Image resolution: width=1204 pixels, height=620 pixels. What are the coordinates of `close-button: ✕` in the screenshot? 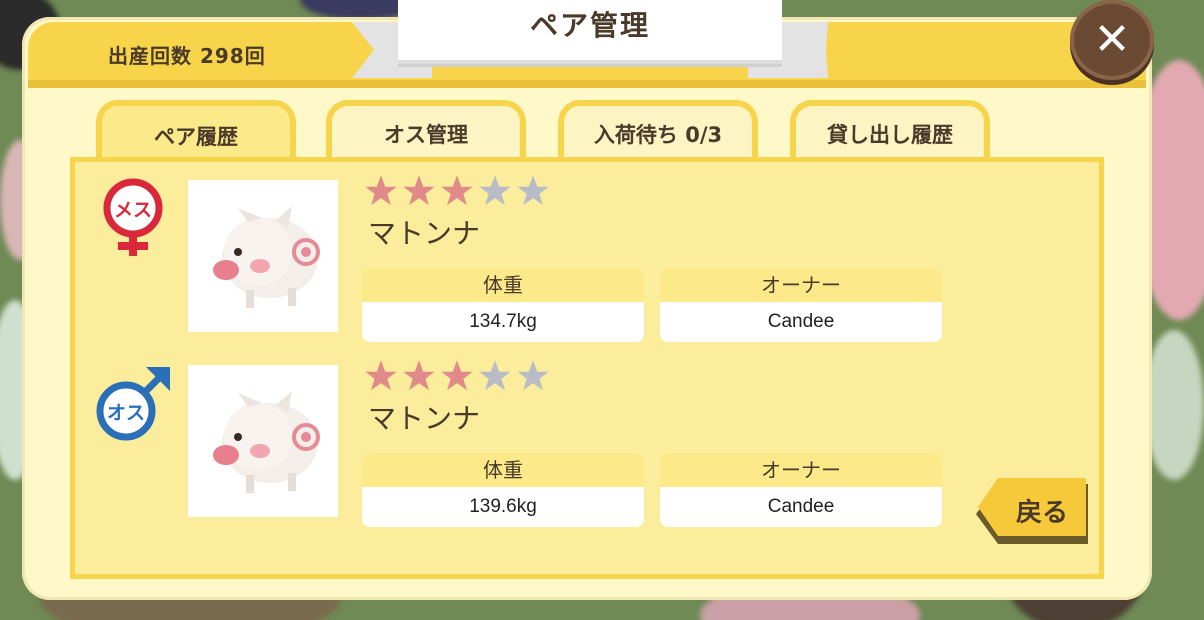 It's located at (1112, 40).